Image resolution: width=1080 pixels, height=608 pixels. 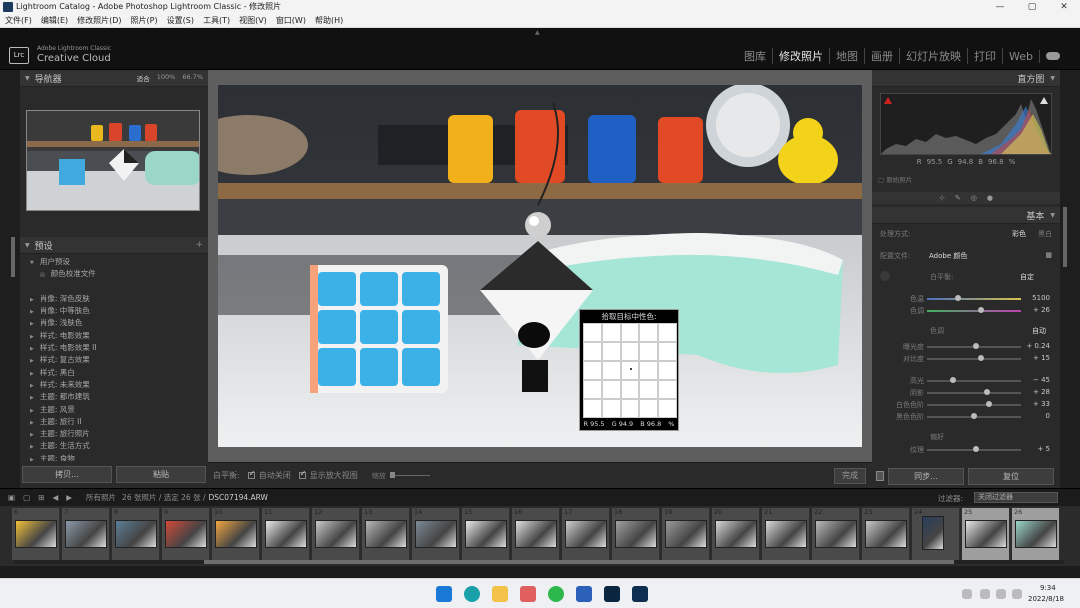 I want to click on menu-help: 帮助(H), so click(x=329, y=20).